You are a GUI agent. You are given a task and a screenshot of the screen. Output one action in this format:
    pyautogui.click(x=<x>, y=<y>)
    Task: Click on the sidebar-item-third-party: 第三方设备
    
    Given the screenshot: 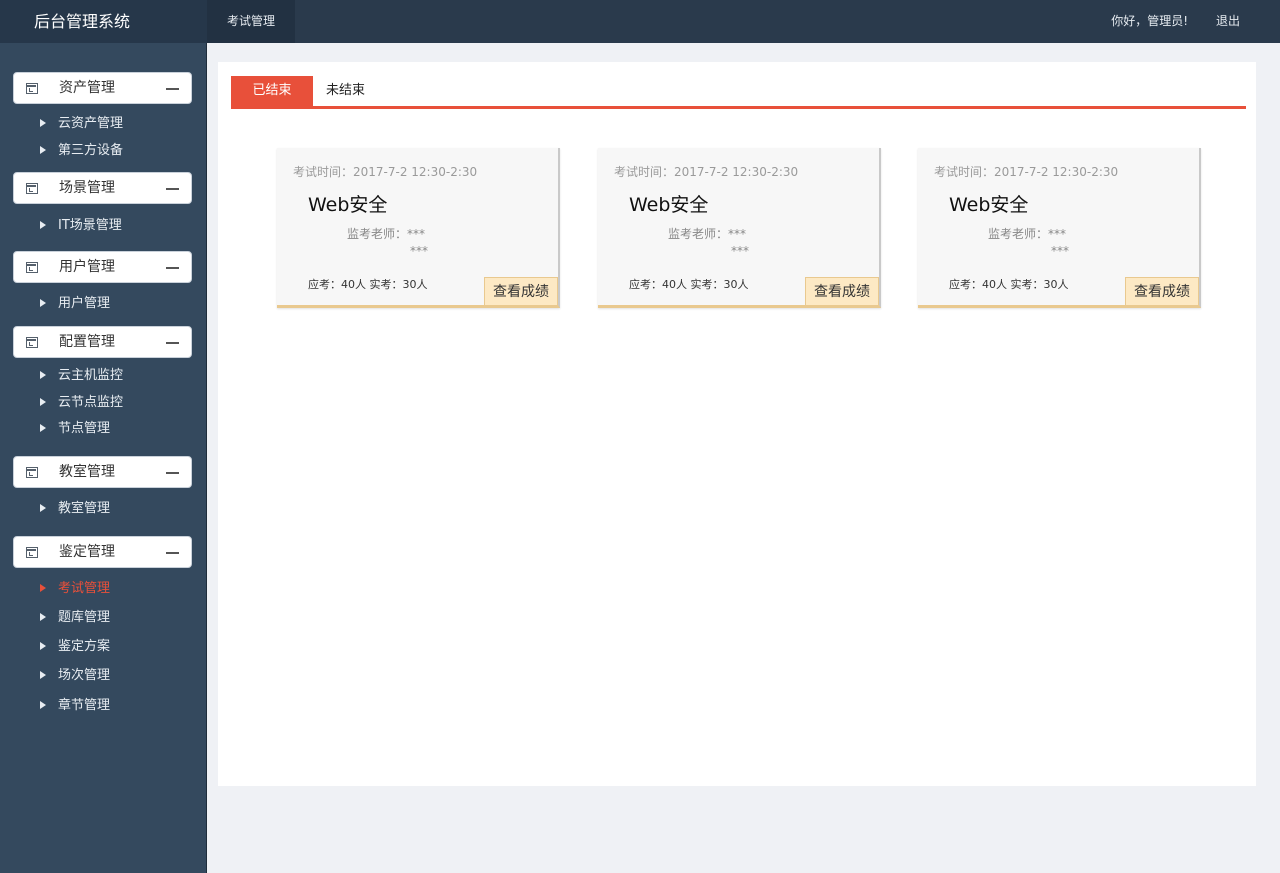 What is the action you would take?
    pyautogui.click(x=81, y=151)
    